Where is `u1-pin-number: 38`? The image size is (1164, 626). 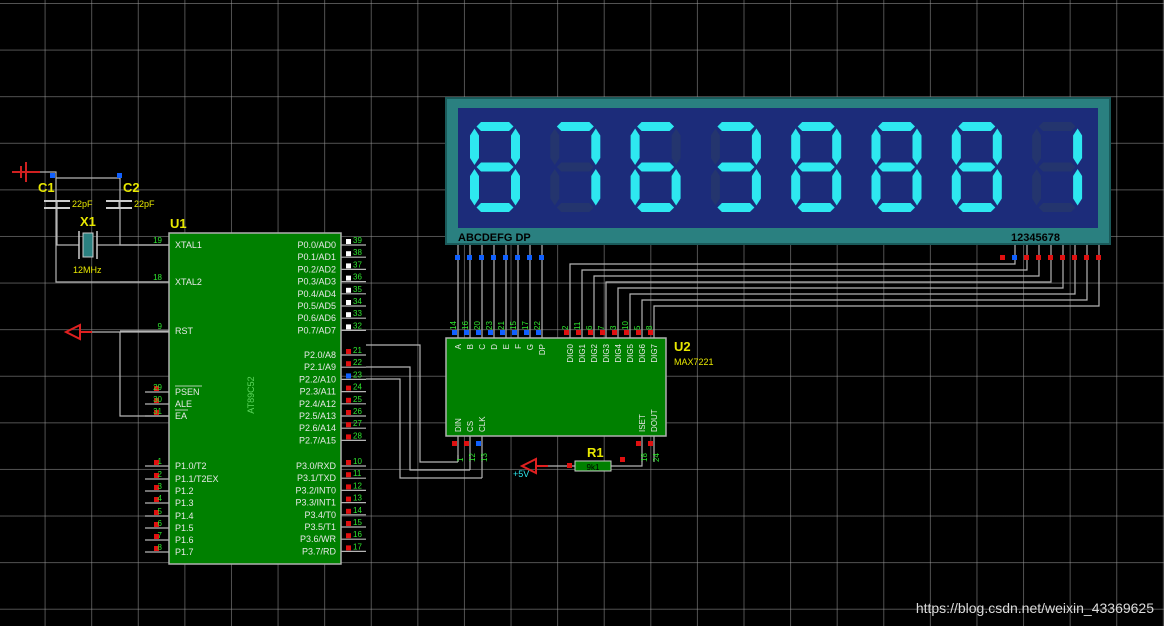
u1-pin-number: 38 is located at coordinates (357, 252).